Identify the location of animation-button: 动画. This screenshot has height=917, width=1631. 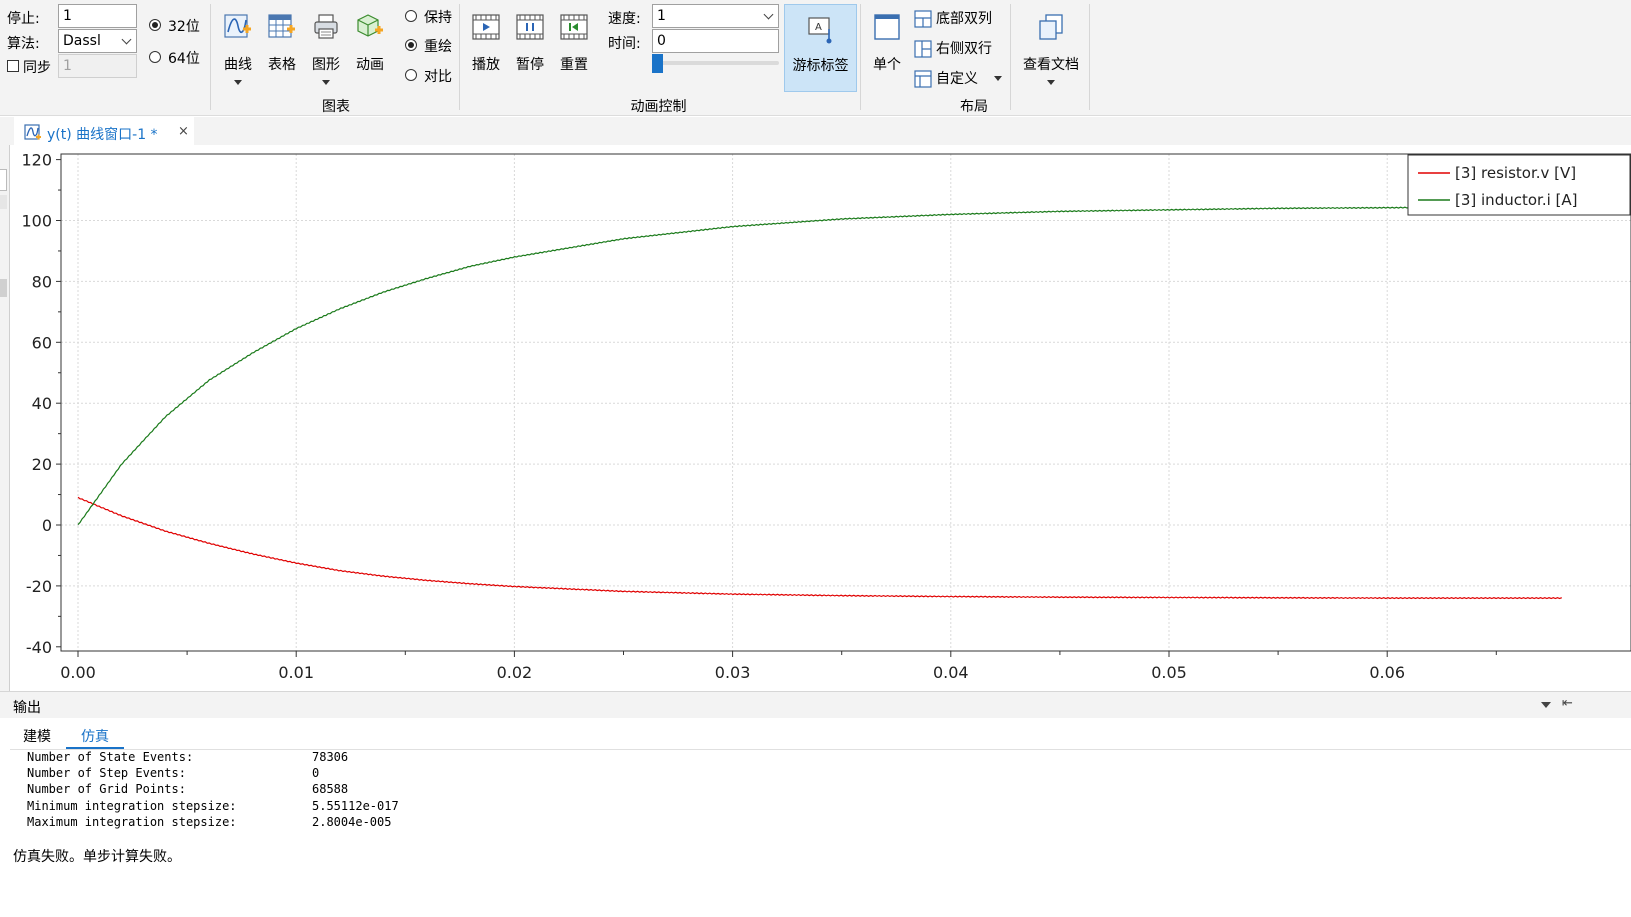
(370, 52).